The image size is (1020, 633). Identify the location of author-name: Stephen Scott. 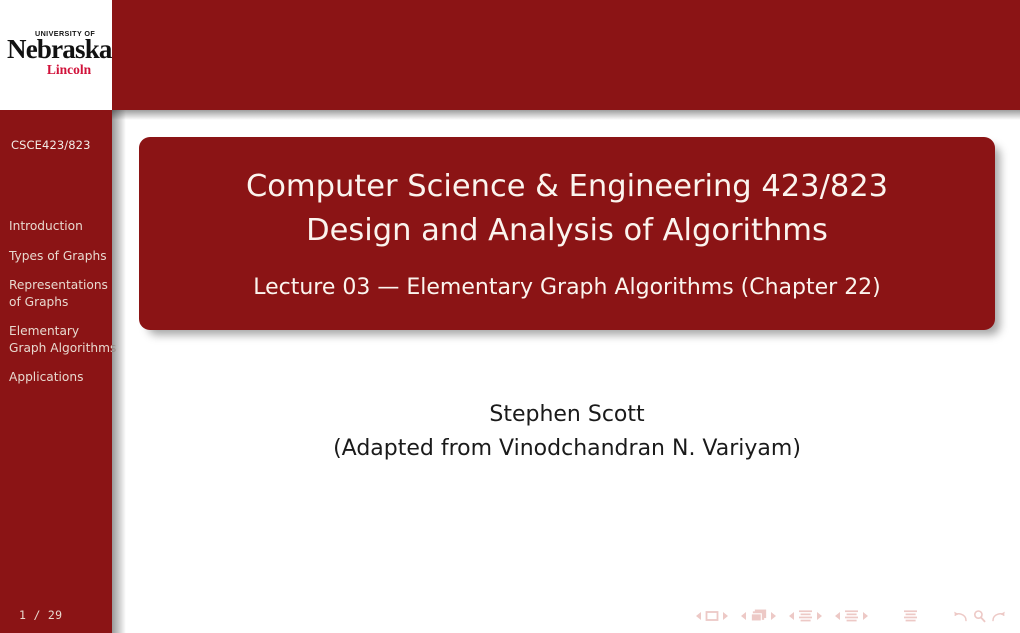
(567, 414).